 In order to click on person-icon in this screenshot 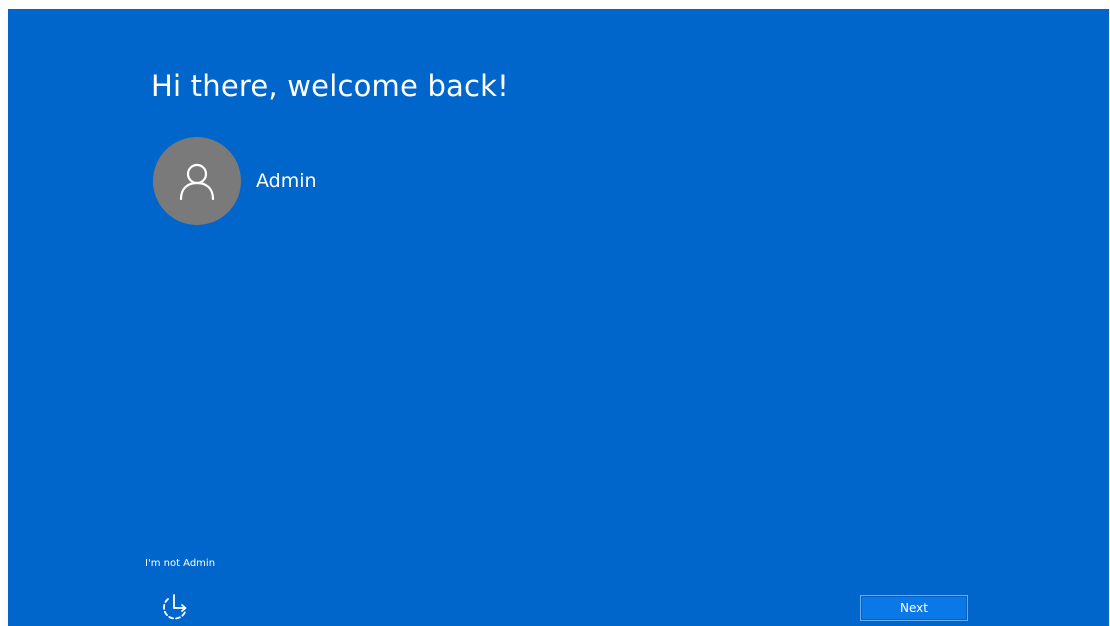, I will do `click(197, 182)`.